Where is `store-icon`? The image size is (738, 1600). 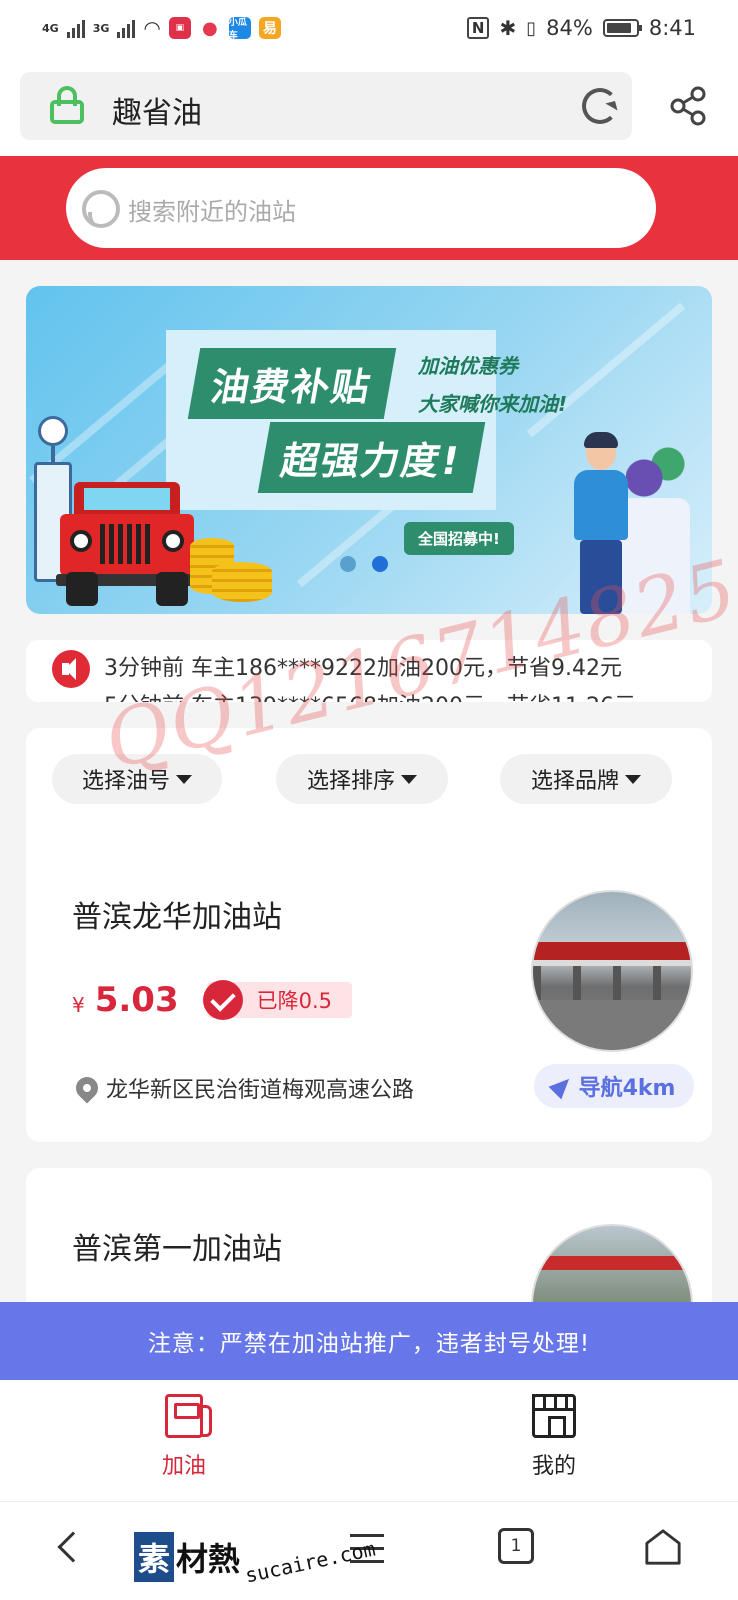 store-icon is located at coordinates (554, 1416).